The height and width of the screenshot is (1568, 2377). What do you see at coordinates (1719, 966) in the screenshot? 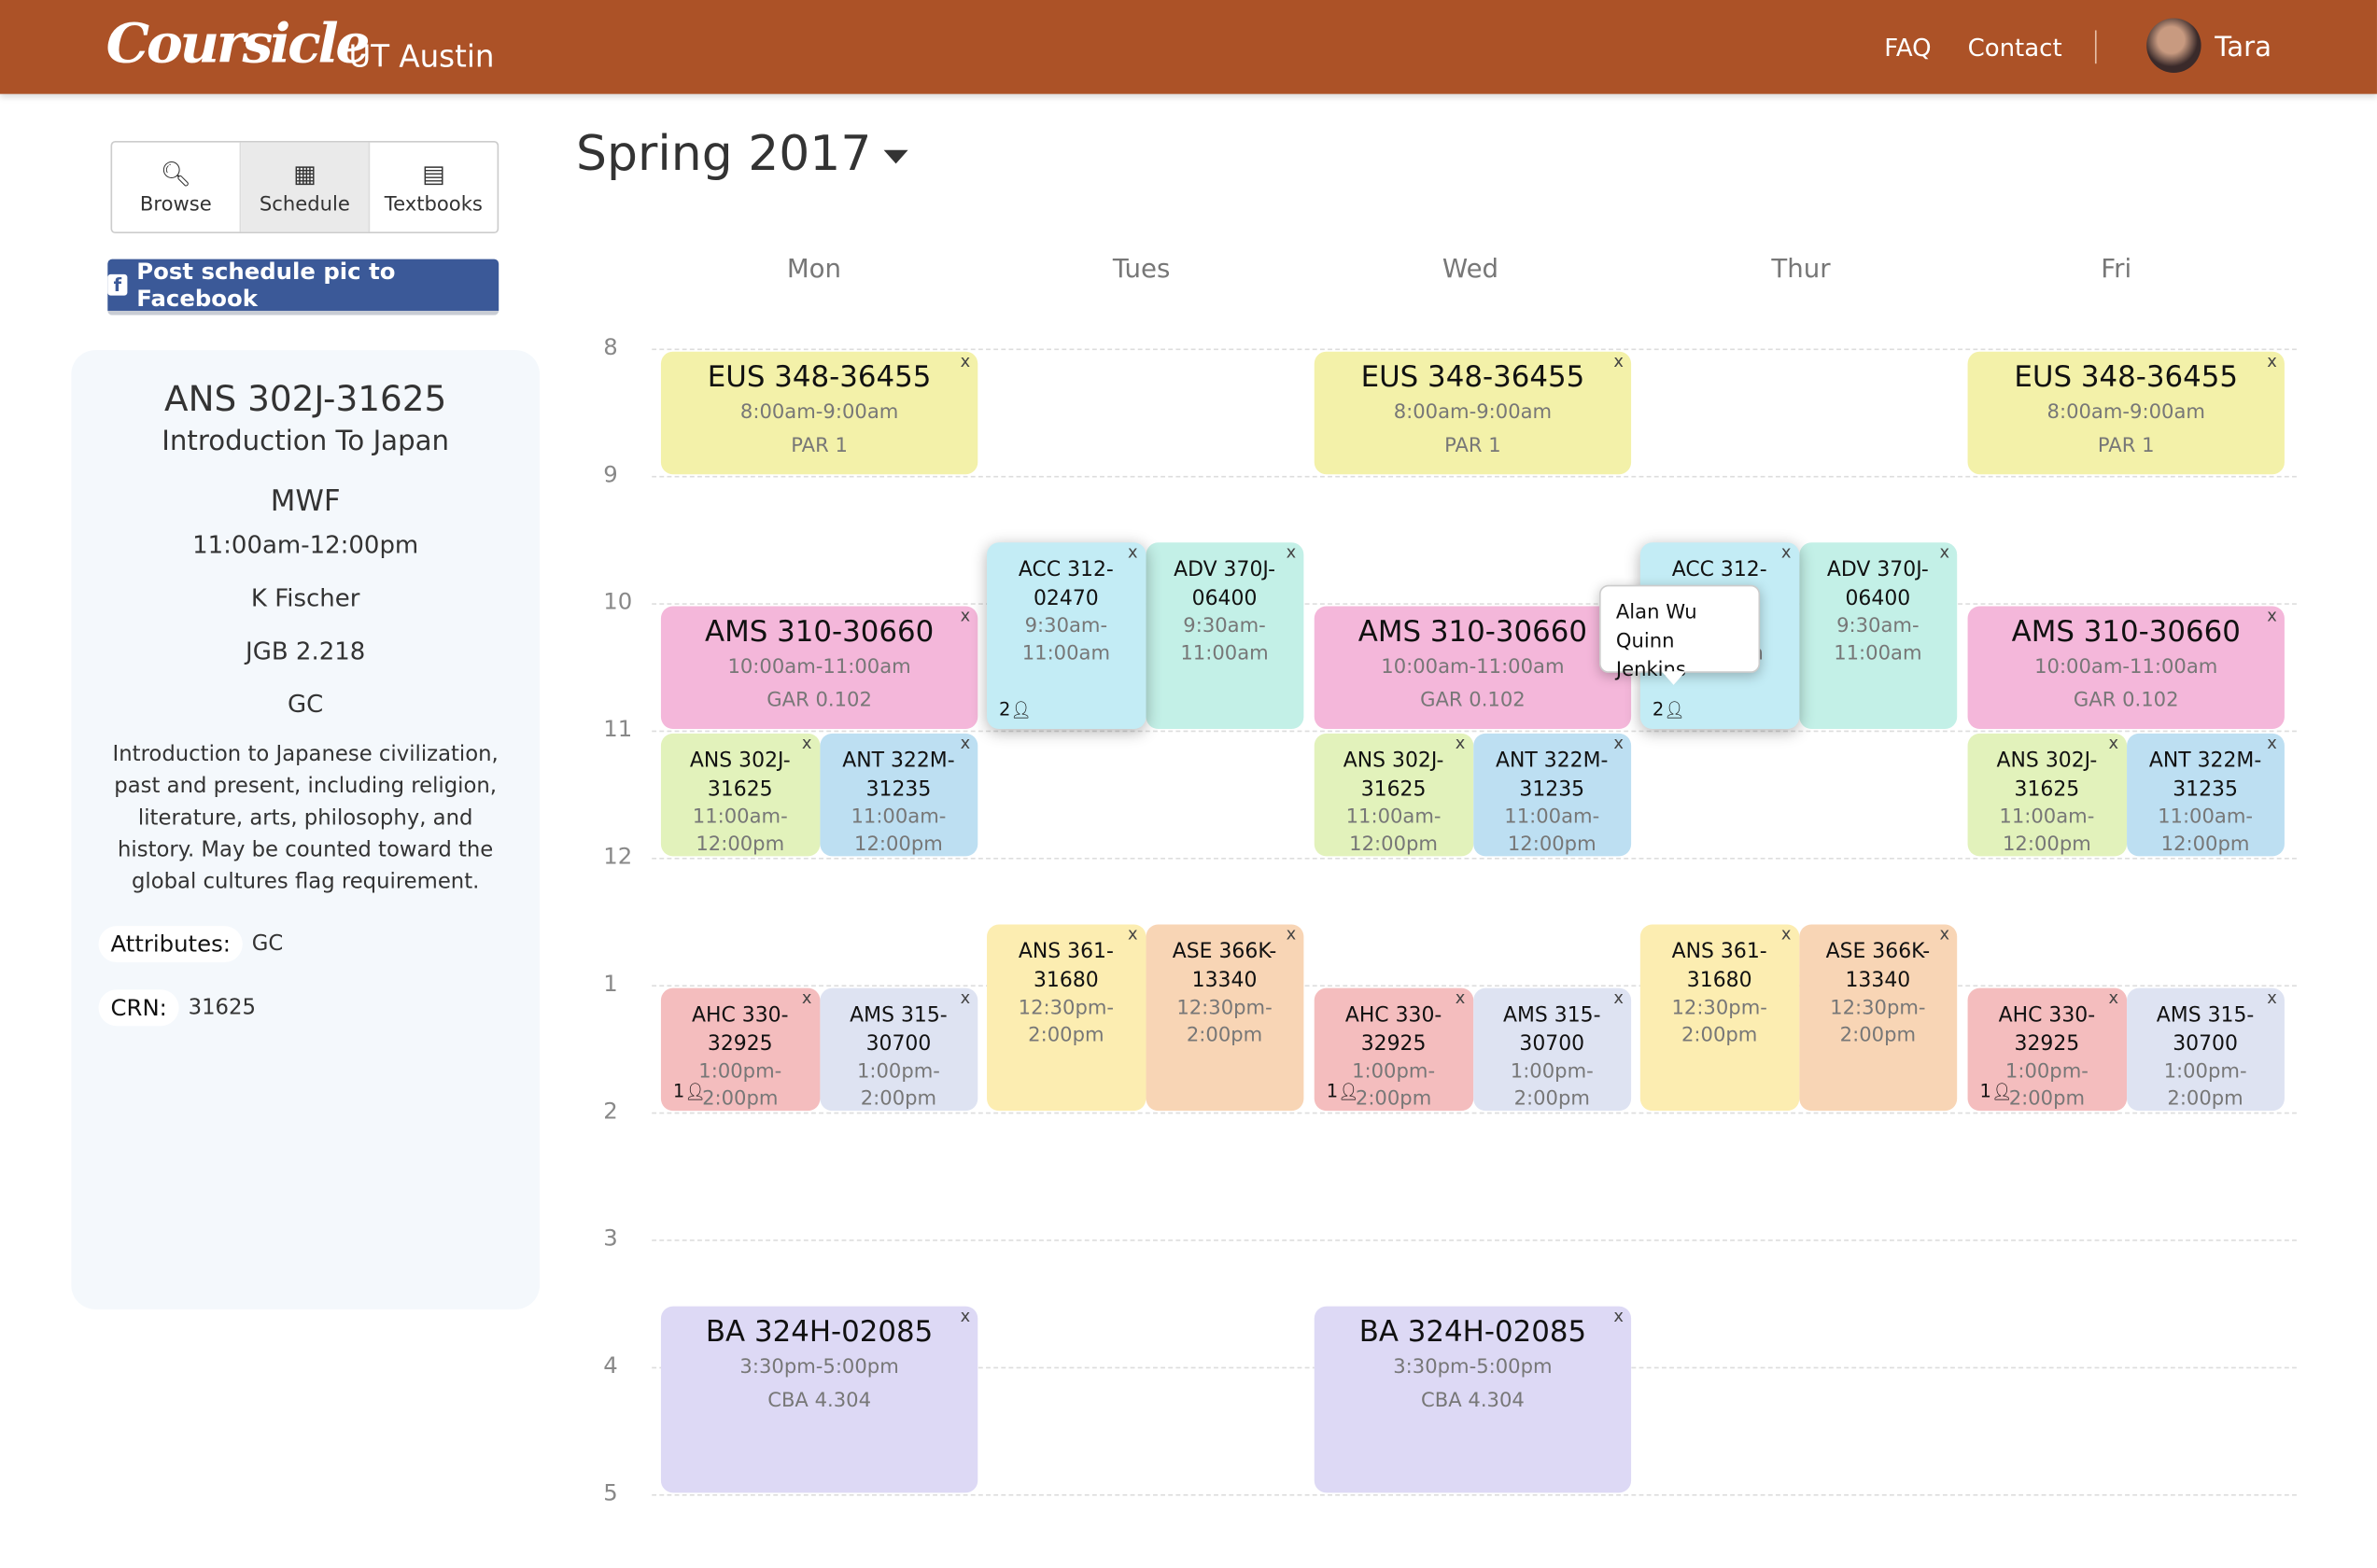
I see `course-code: ANS 361-31680` at bounding box center [1719, 966].